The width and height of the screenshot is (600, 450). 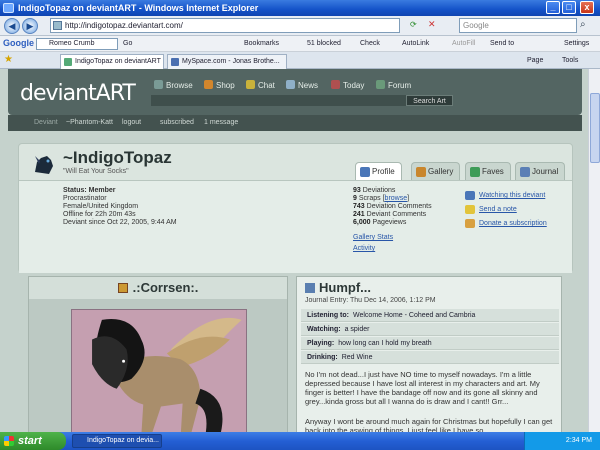 What do you see at coordinates (569, 7) in the screenshot?
I see `maximize-button: □` at bounding box center [569, 7].